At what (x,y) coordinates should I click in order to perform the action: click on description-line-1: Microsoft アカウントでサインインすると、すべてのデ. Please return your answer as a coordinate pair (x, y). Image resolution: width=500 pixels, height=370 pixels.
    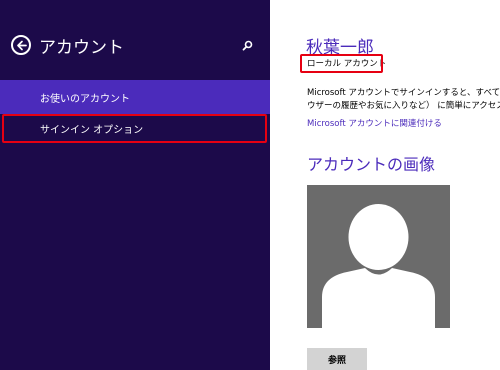
    Looking at the image, I should click on (403, 93).